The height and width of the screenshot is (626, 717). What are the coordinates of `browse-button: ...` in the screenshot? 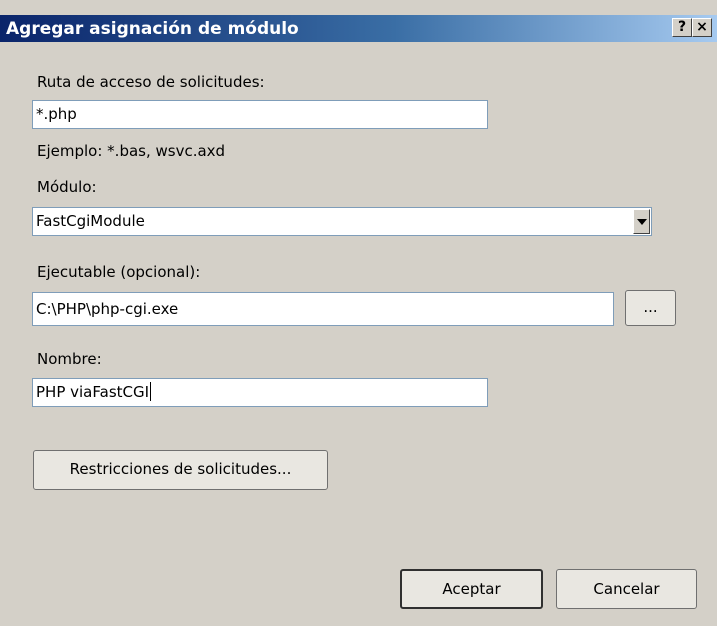 It's located at (650, 308).